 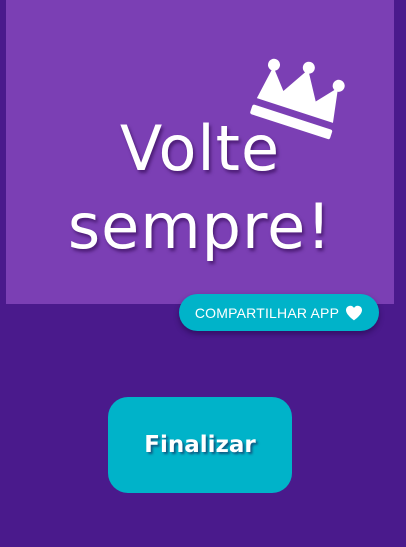 I want to click on share-app-button: COMPARTILHAR APP, so click(x=279, y=312).